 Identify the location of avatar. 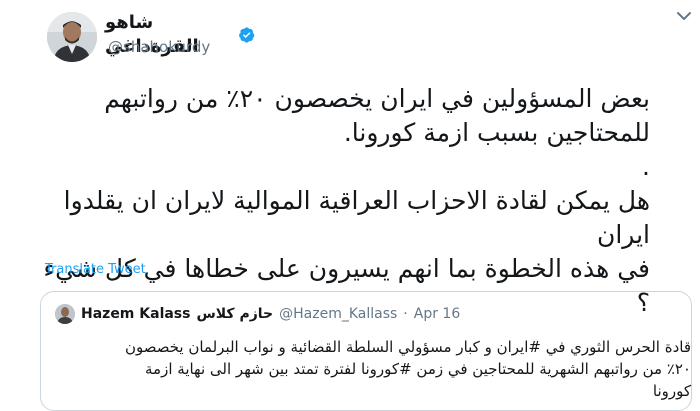
(72, 37).